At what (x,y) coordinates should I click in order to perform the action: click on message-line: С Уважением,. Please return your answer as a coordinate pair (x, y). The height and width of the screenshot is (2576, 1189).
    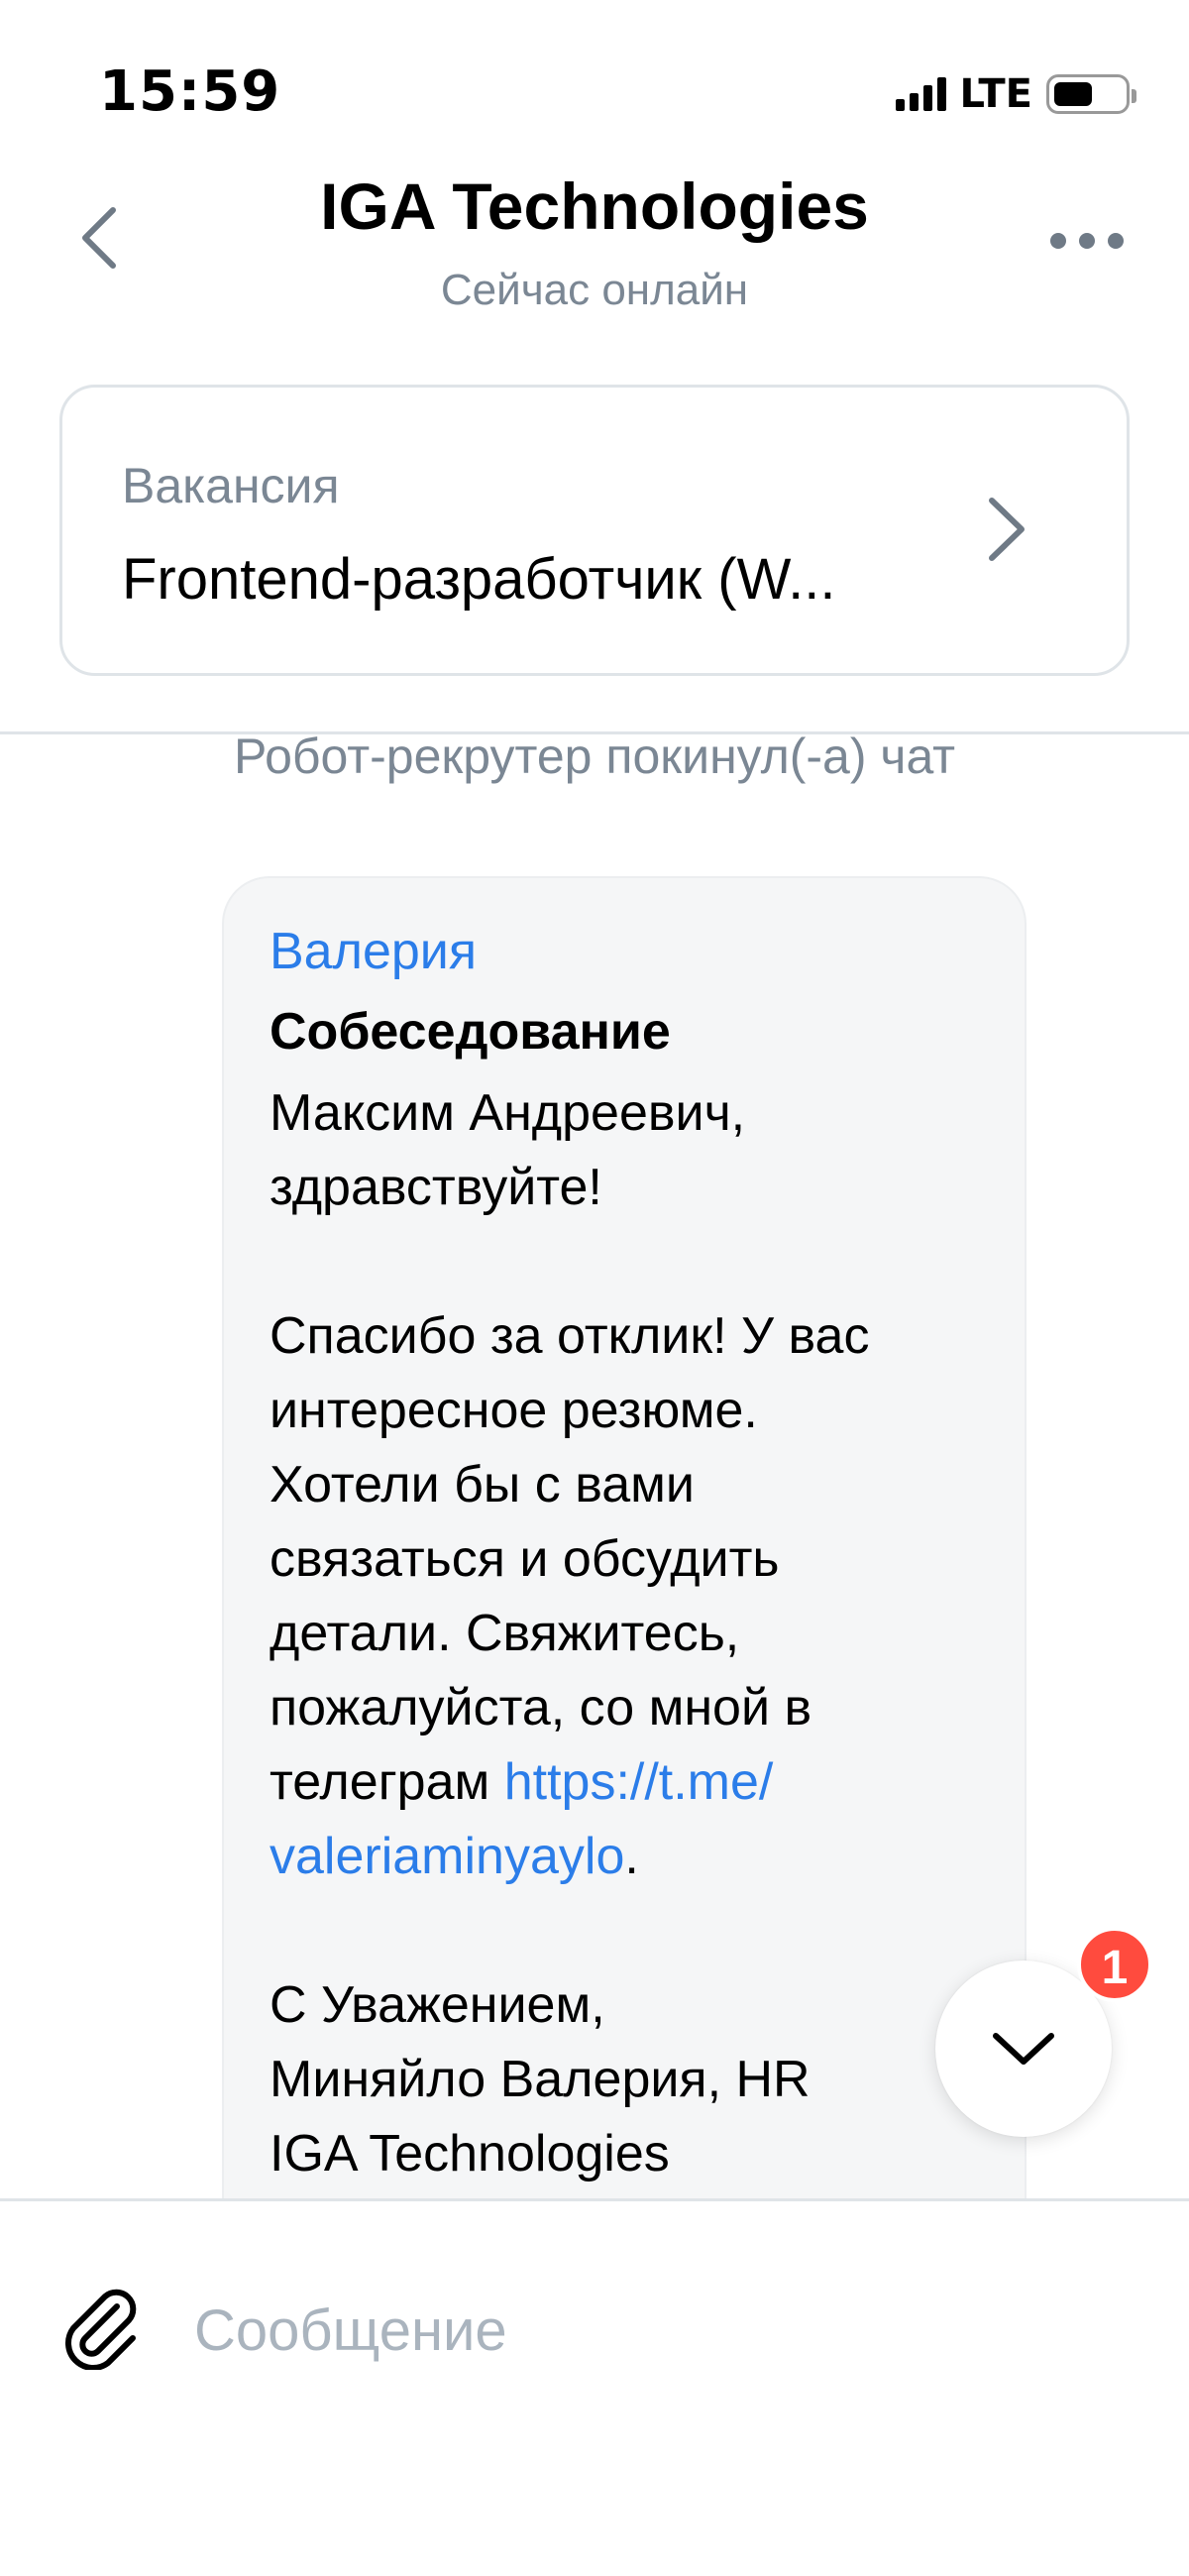
    Looking at the image, I should click on (438, 2005).